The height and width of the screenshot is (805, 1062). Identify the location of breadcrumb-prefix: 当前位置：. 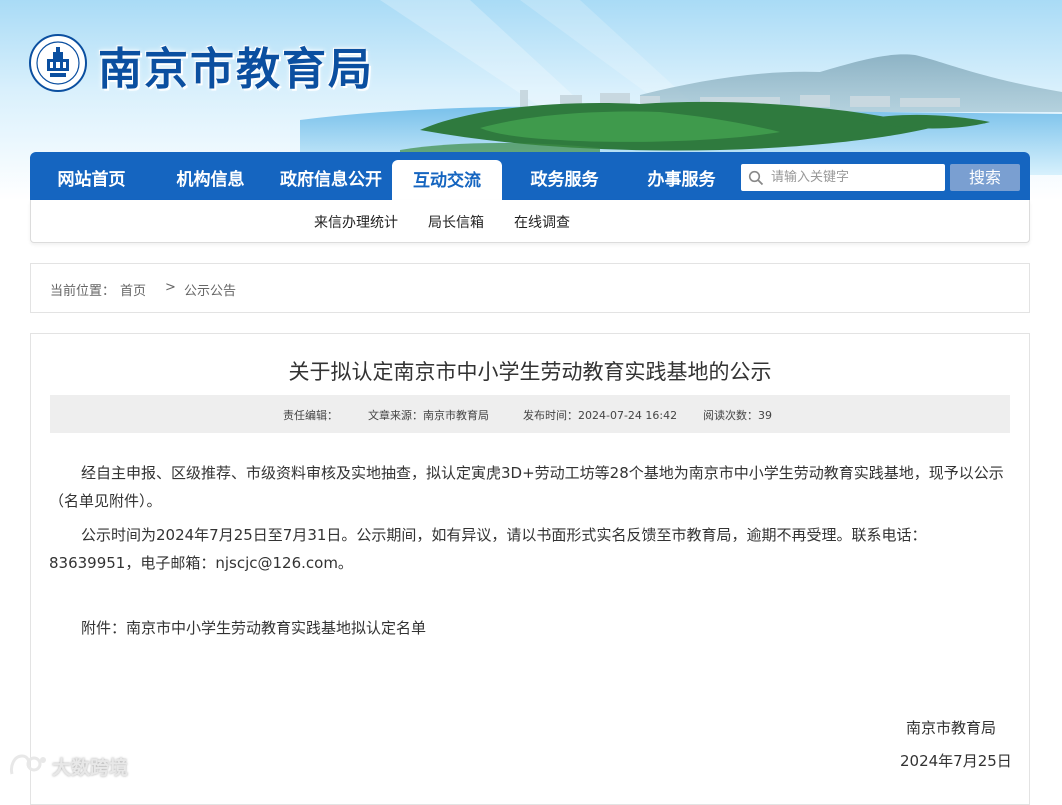
(83, 291).